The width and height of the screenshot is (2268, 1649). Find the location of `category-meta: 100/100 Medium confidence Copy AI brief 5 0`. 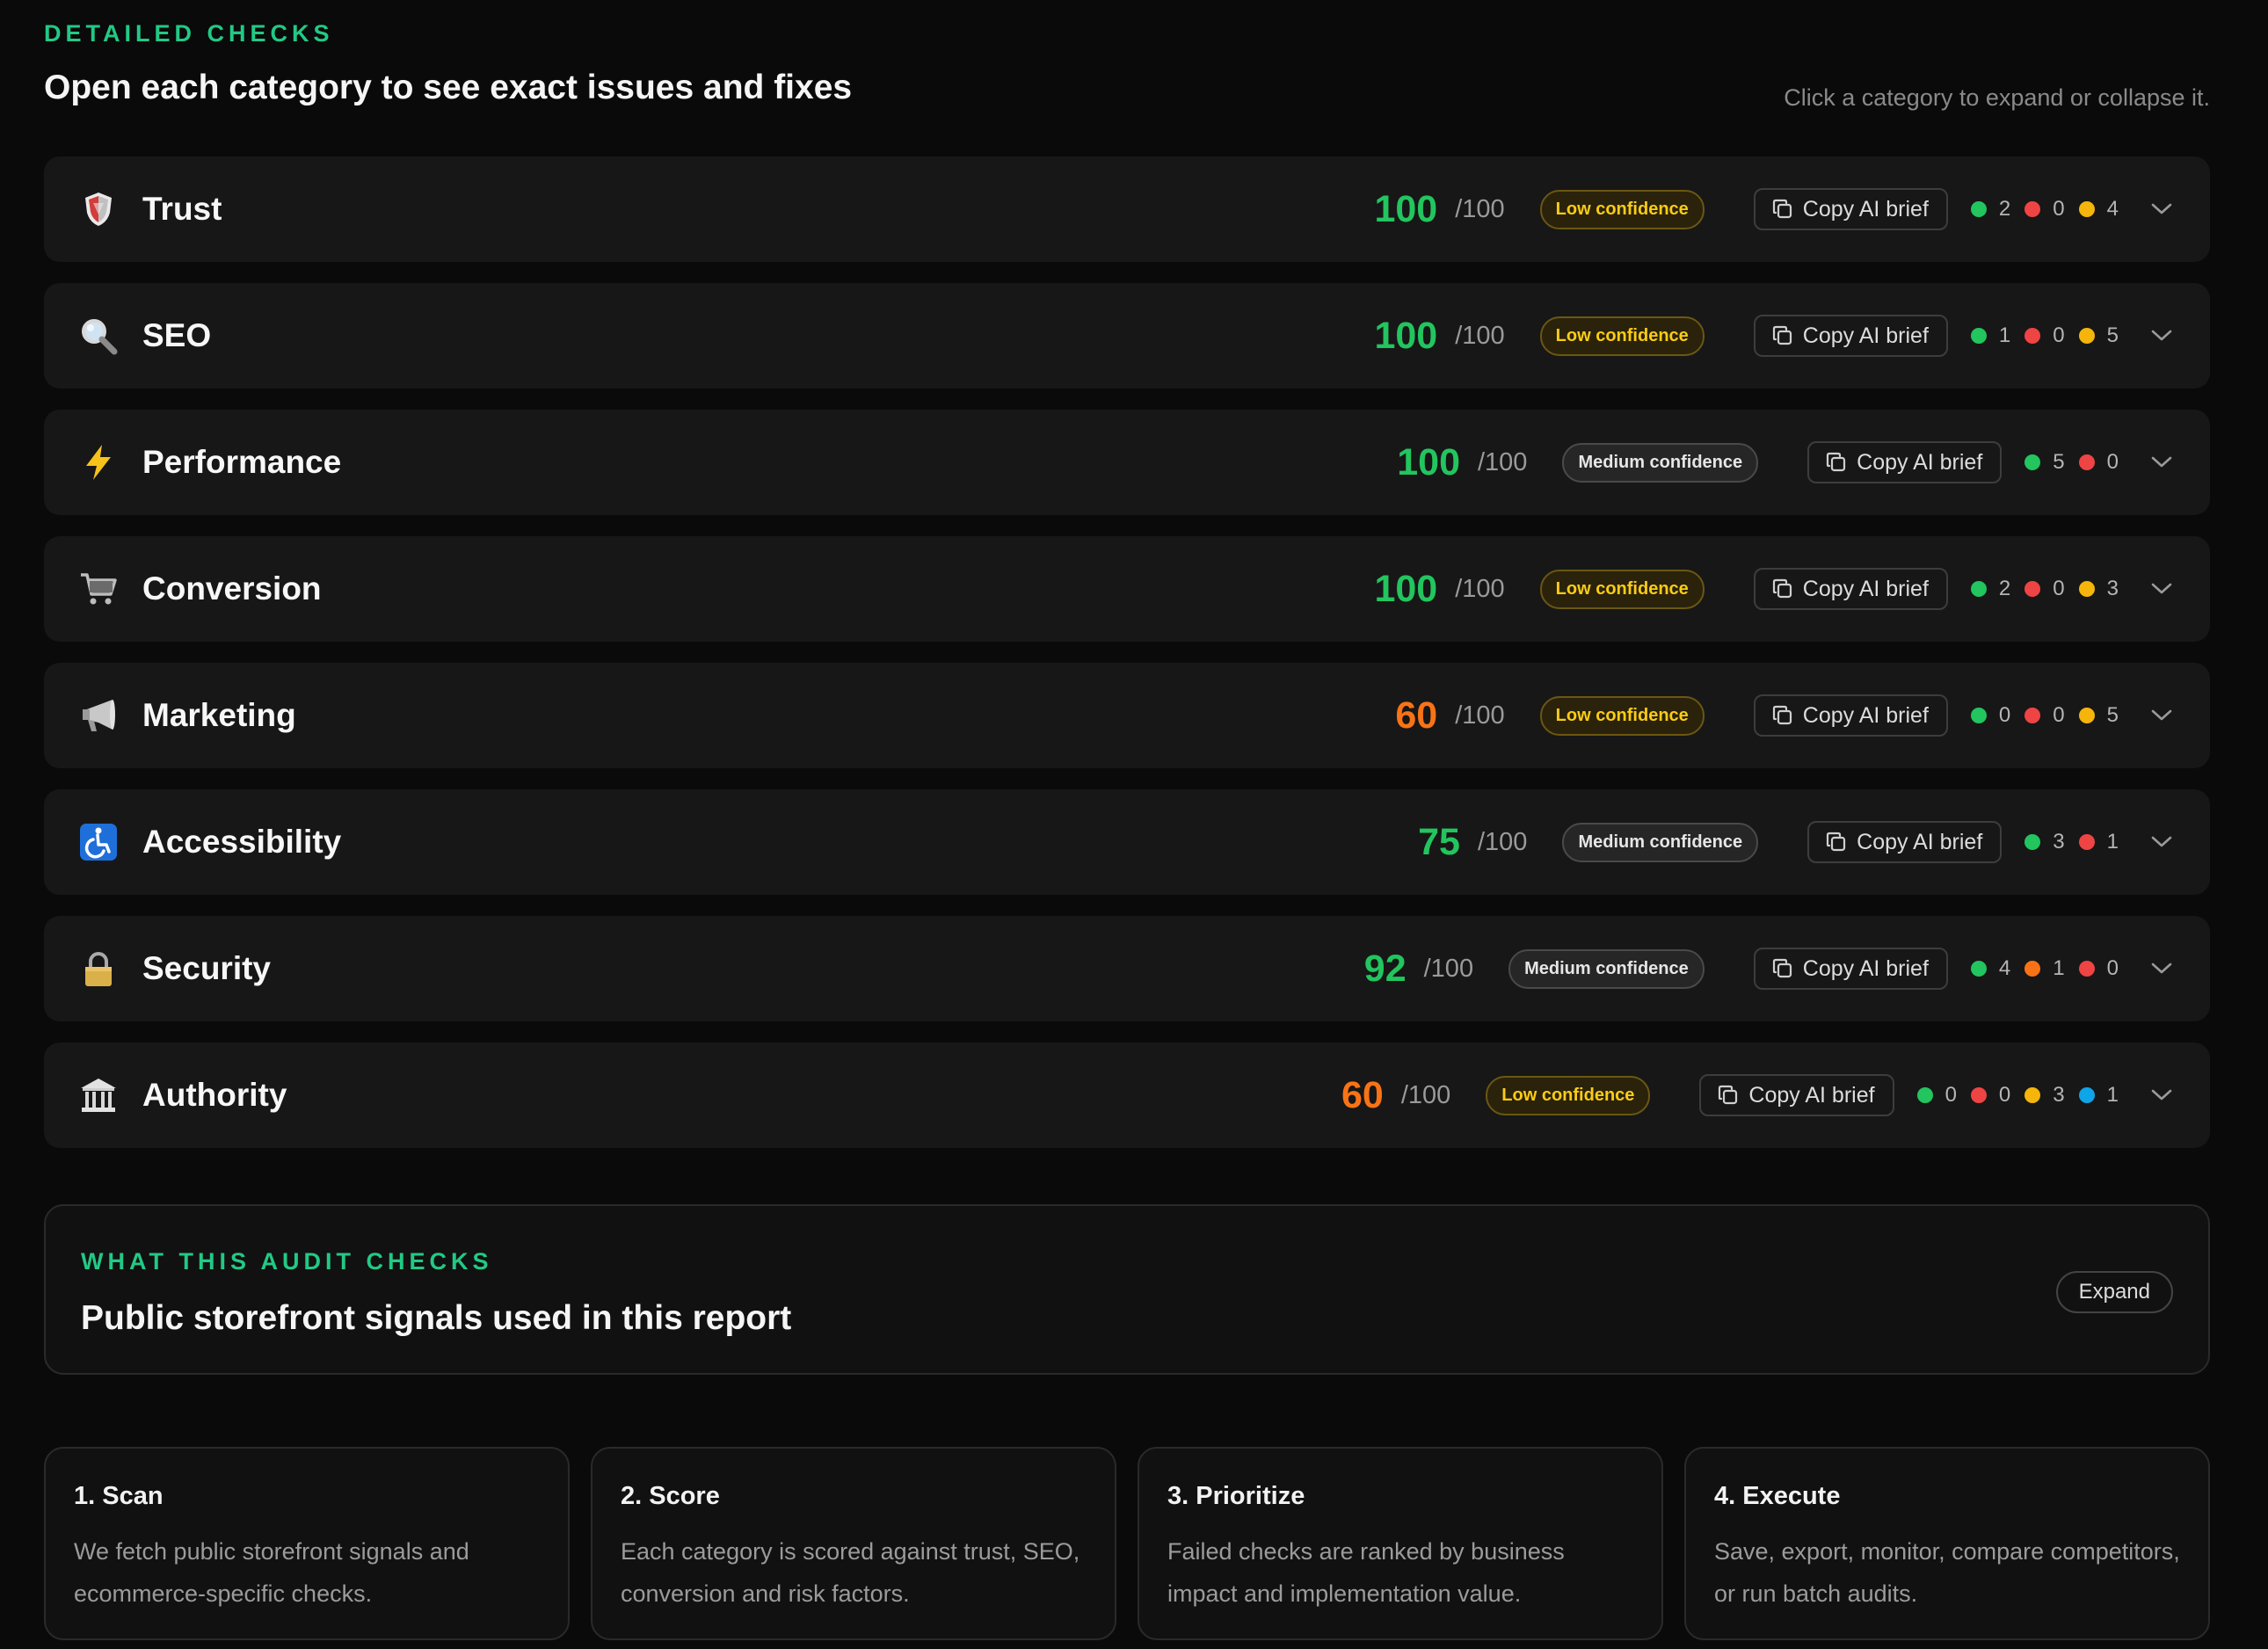

category-meta: 100/100 Medium confidence Copy AI brief 5 0 is located at coordinates (1786, 462).